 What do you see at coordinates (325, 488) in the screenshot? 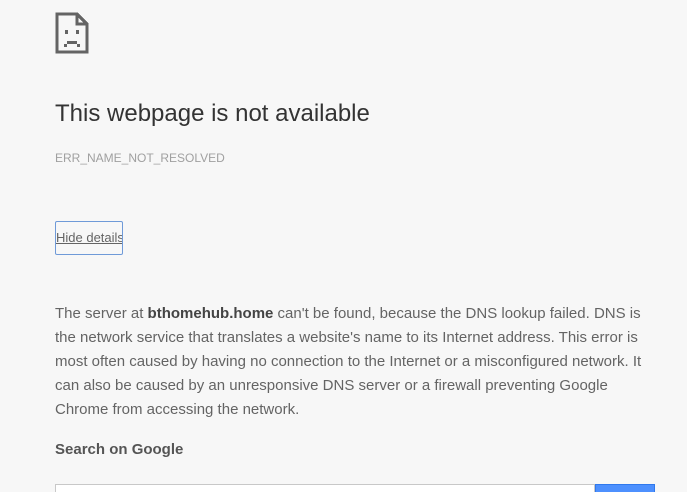
I see `search-input` at bounding box center [325, 488].